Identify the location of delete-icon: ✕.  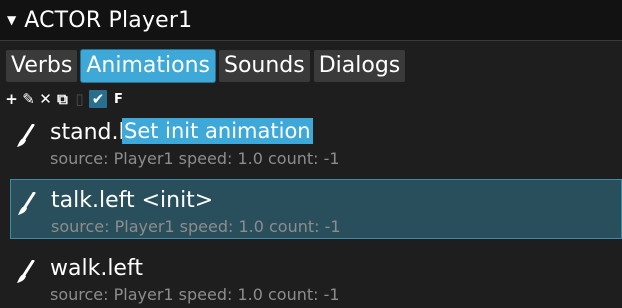
(45, 99).